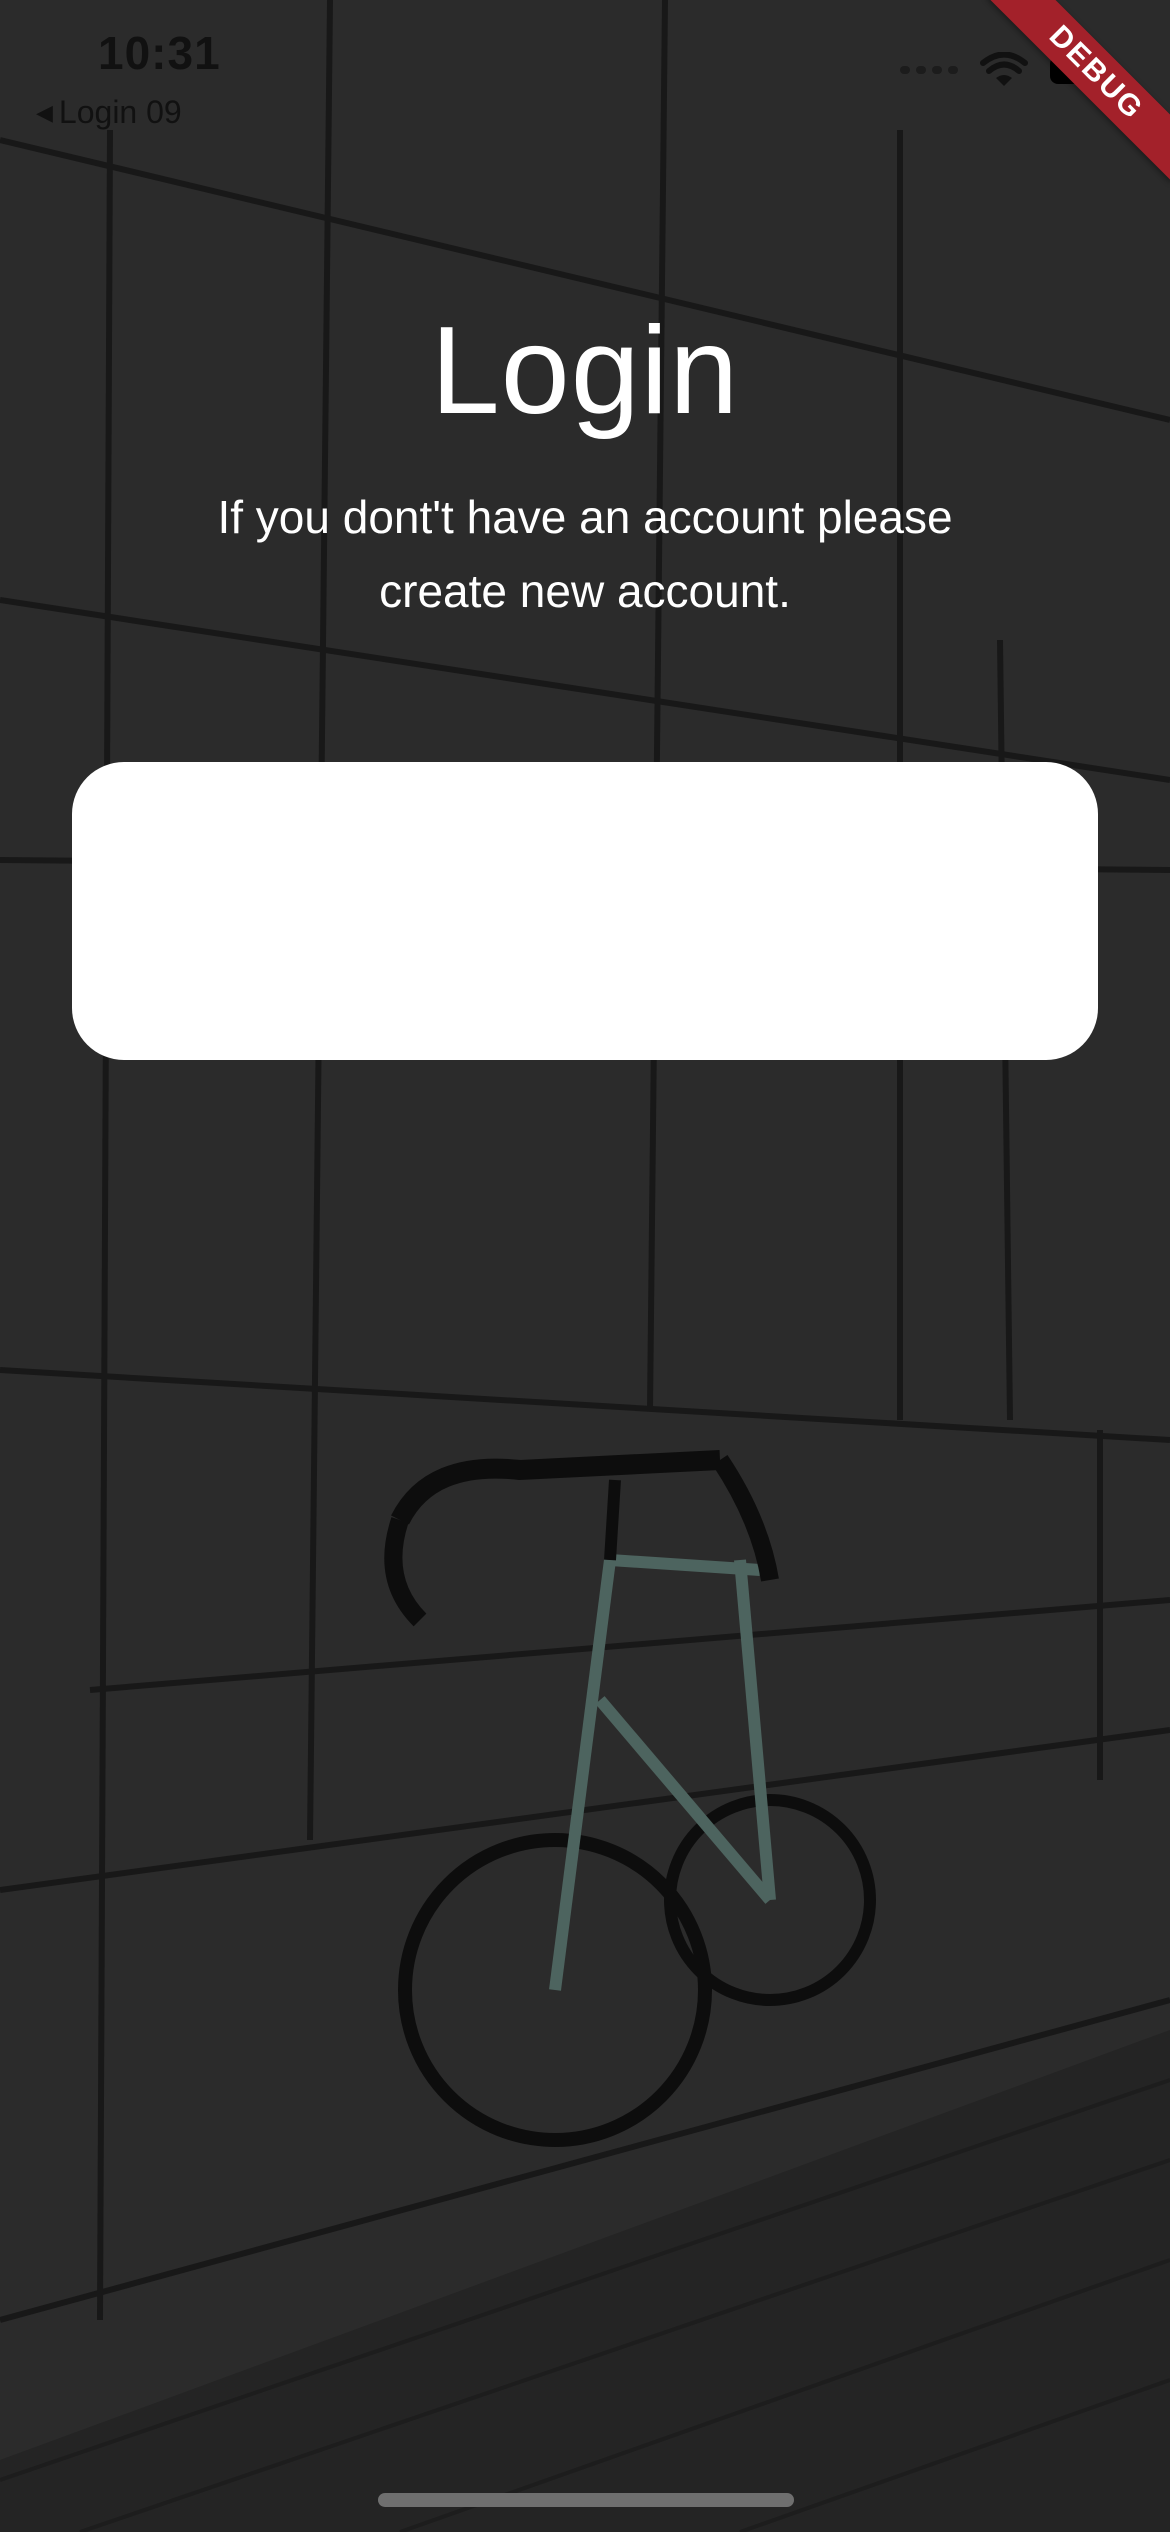 This screenshot has width=1170, height=2532. What do you see at coordinates (585, 911) in the screenshot?
I see `login-form-card` at bounding box center [585, 911].